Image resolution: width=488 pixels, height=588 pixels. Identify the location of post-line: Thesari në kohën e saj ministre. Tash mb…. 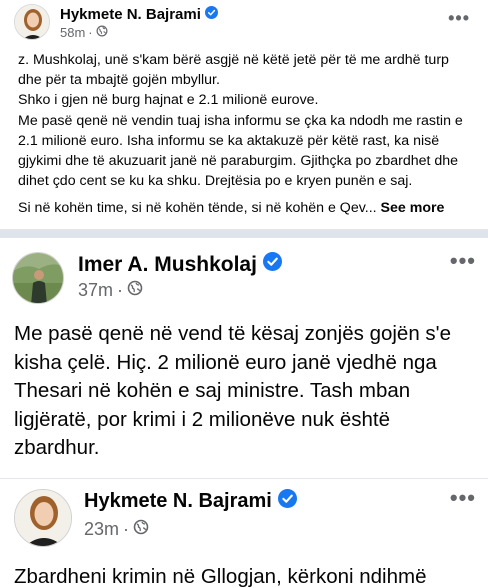
(212, 390).